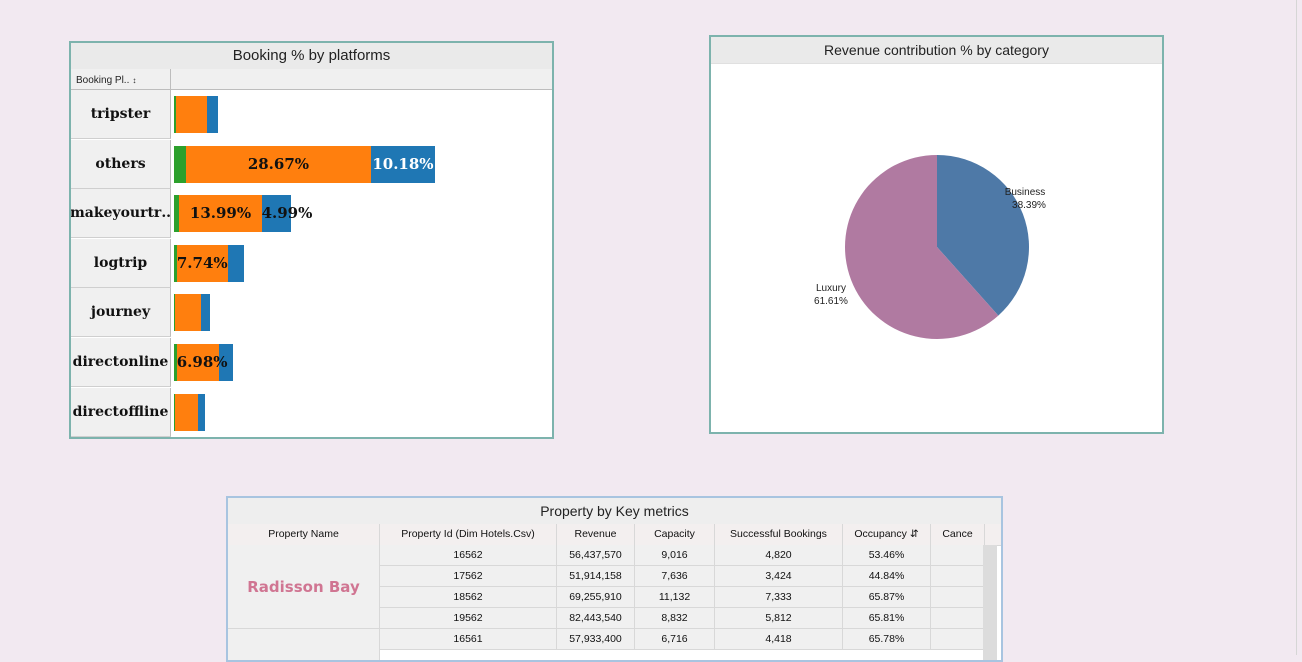 The width and height of the screenshot is (1302, 662). What do you see at coordinates (887, 639) in the screenshot?
I see `table-cell: 65.78%` at bounding box center [887, 639].